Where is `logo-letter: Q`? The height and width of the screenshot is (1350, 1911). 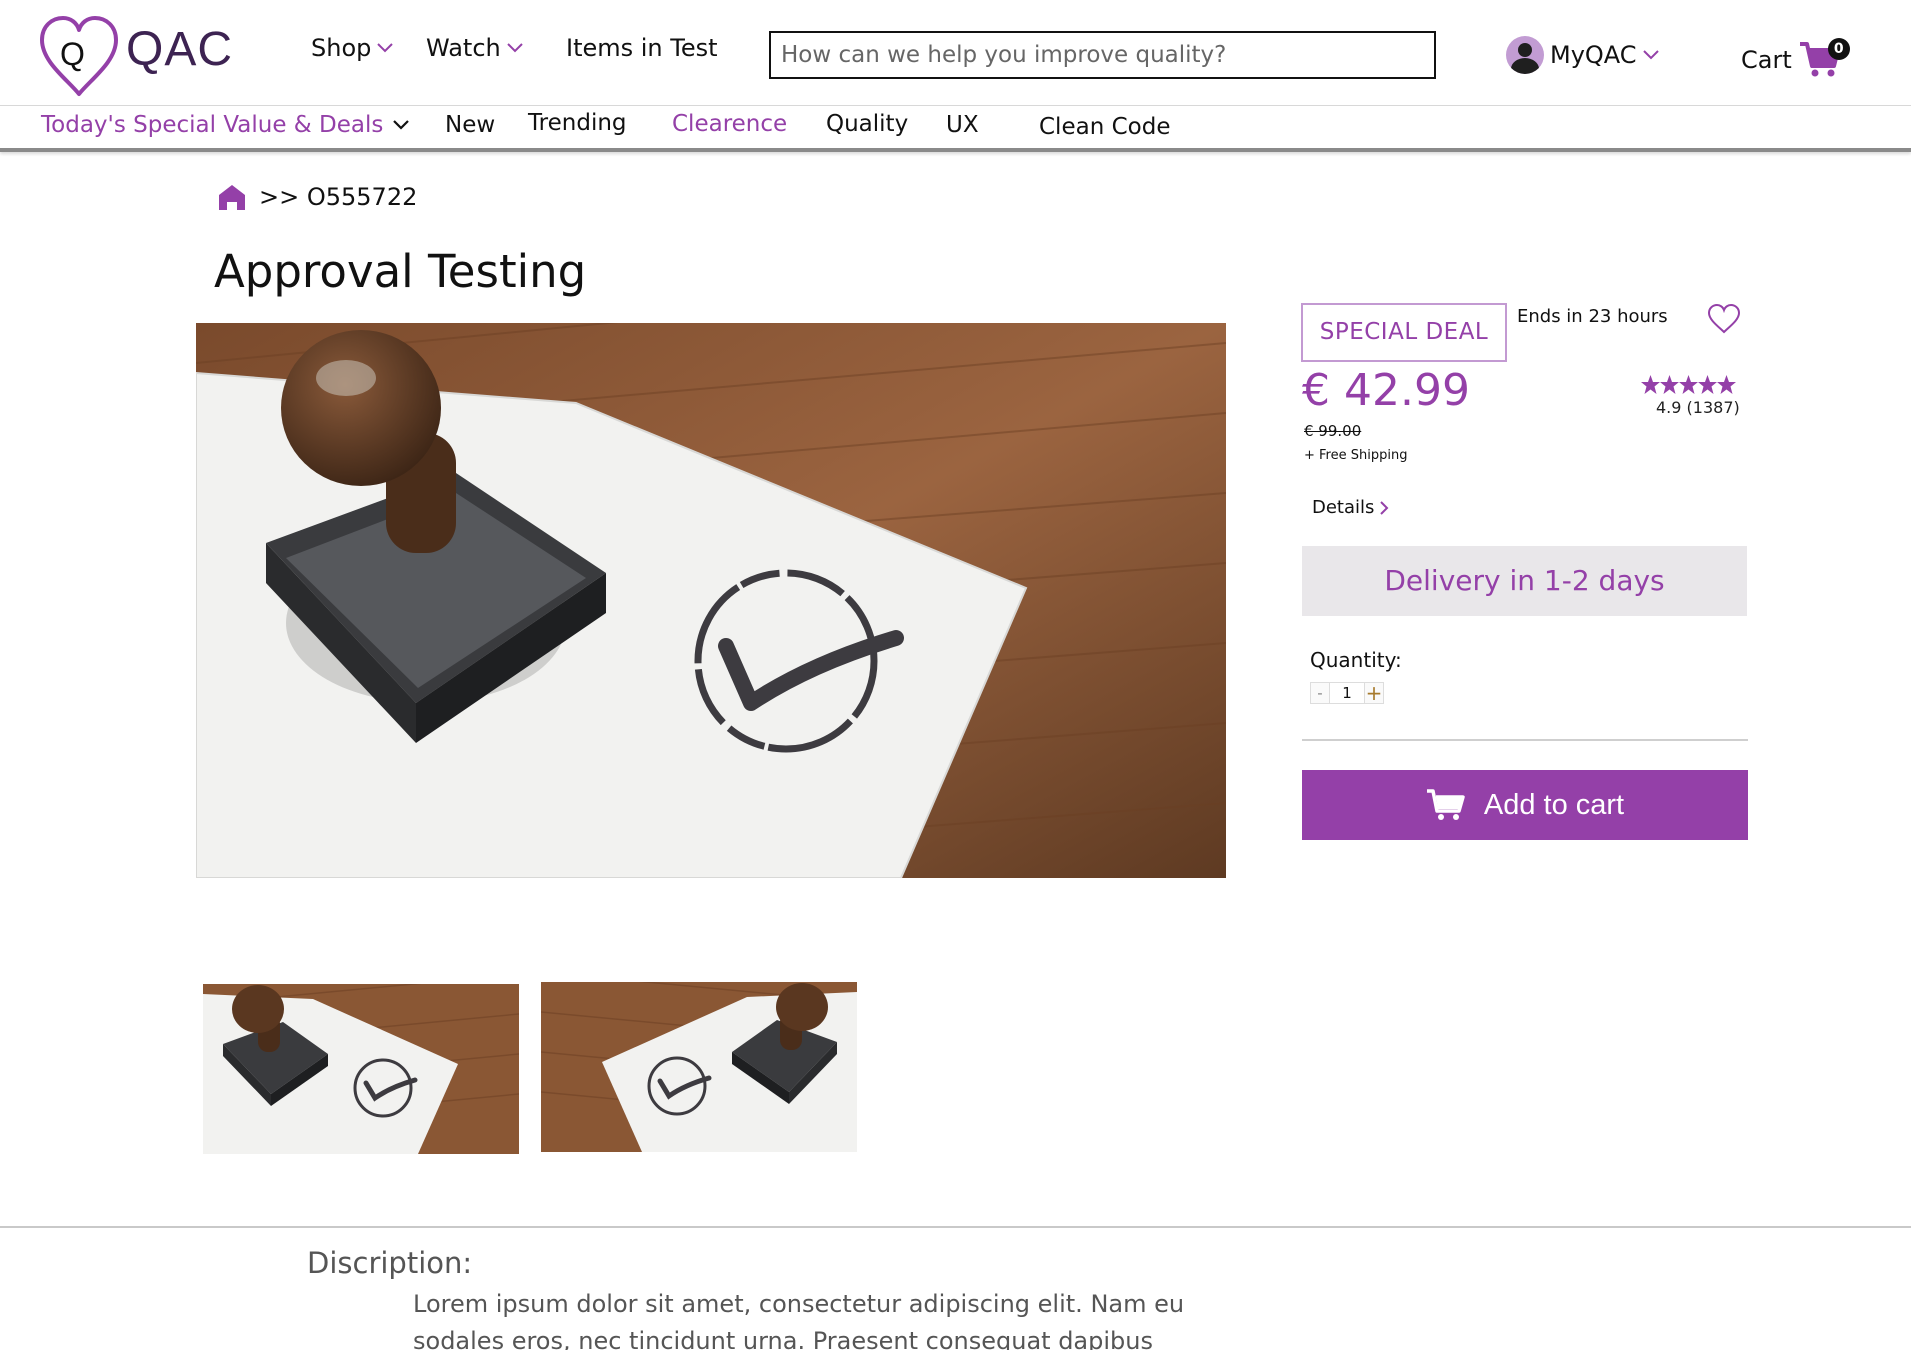 logo-letter: Q is located at coordinates (72, 54).